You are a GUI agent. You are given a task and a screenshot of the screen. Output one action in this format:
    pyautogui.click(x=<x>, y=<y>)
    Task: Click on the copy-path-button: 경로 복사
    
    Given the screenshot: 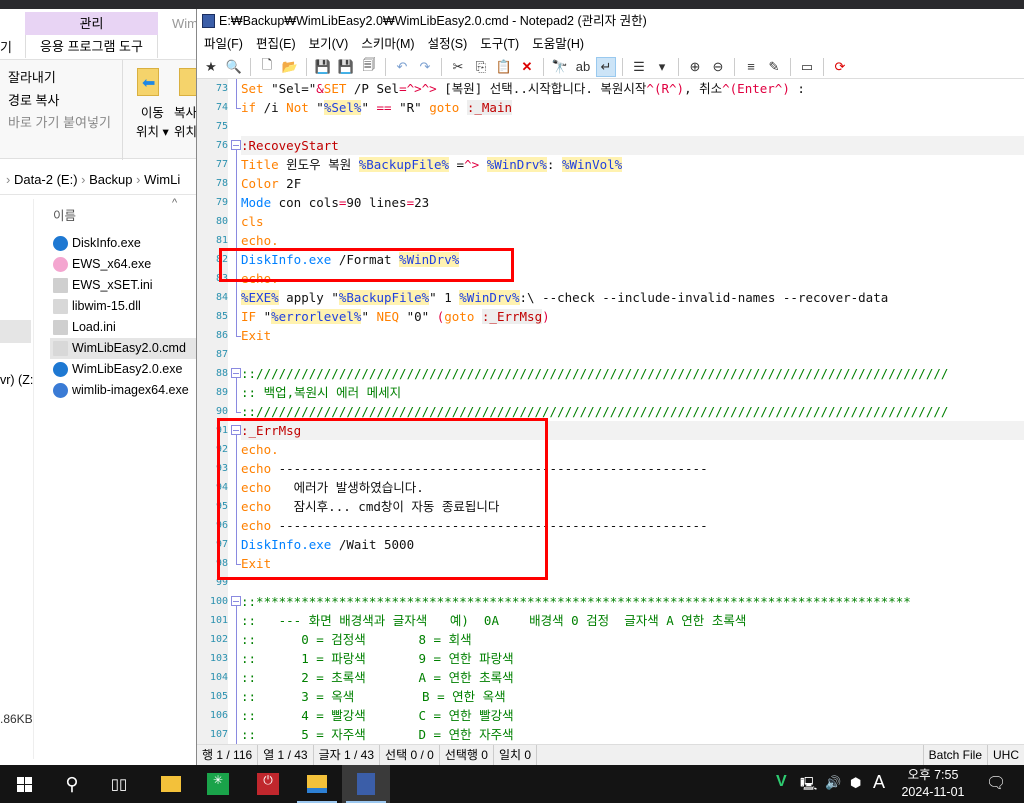 What is the action you would take?
    pyautogui.click(x=33, y=99)
    